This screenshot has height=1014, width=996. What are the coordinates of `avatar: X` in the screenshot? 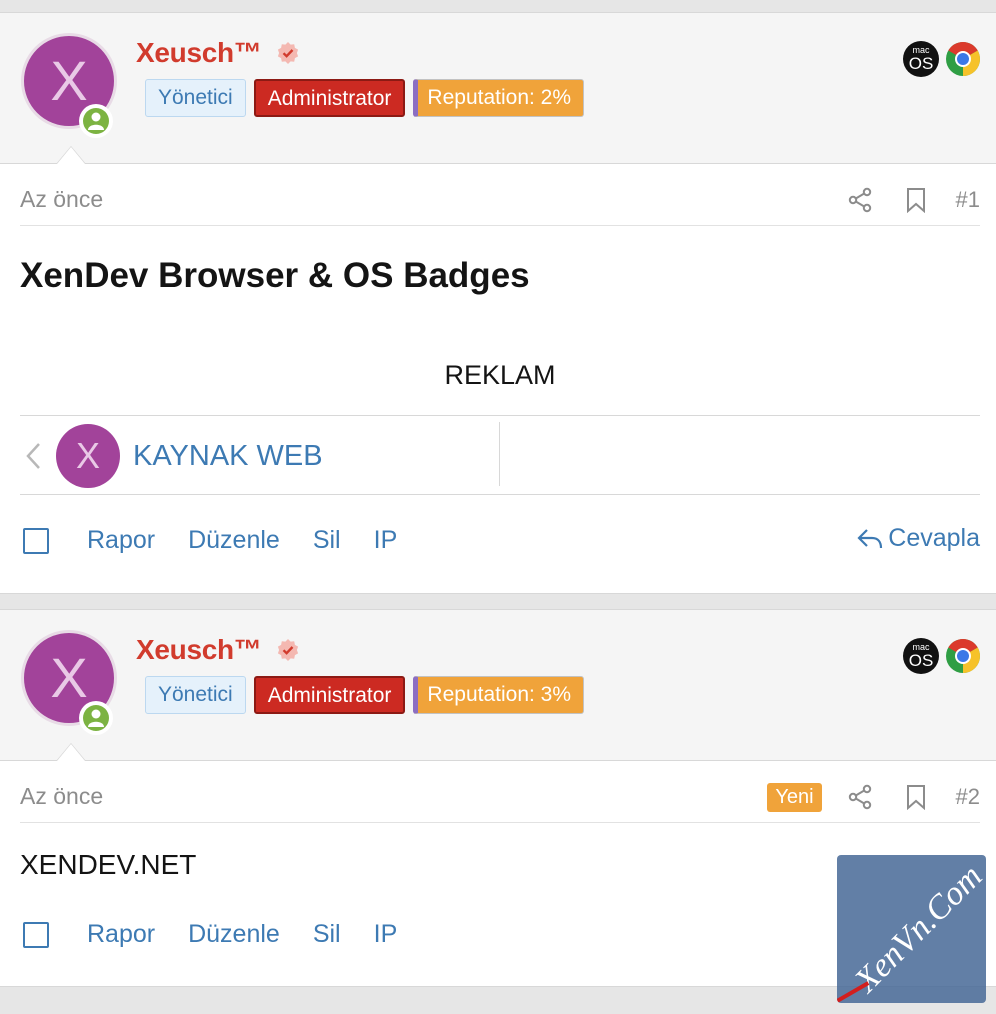 It's located at (88, 456).